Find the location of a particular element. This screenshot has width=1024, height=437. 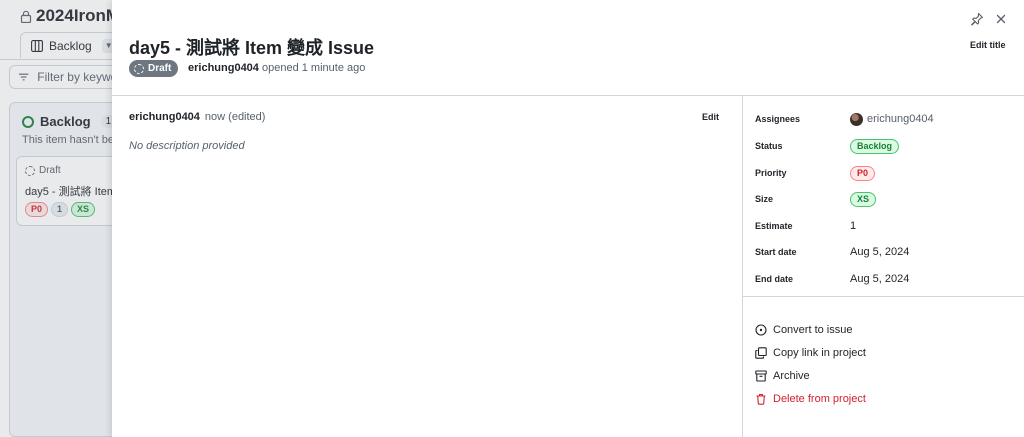

avatar is located at coordinates (856, 119).